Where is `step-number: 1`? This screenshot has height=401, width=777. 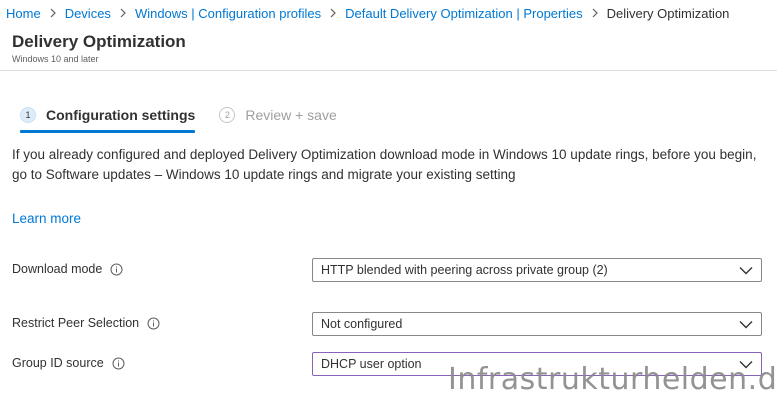 step-number: 1 is located at coordinates (28, 115).